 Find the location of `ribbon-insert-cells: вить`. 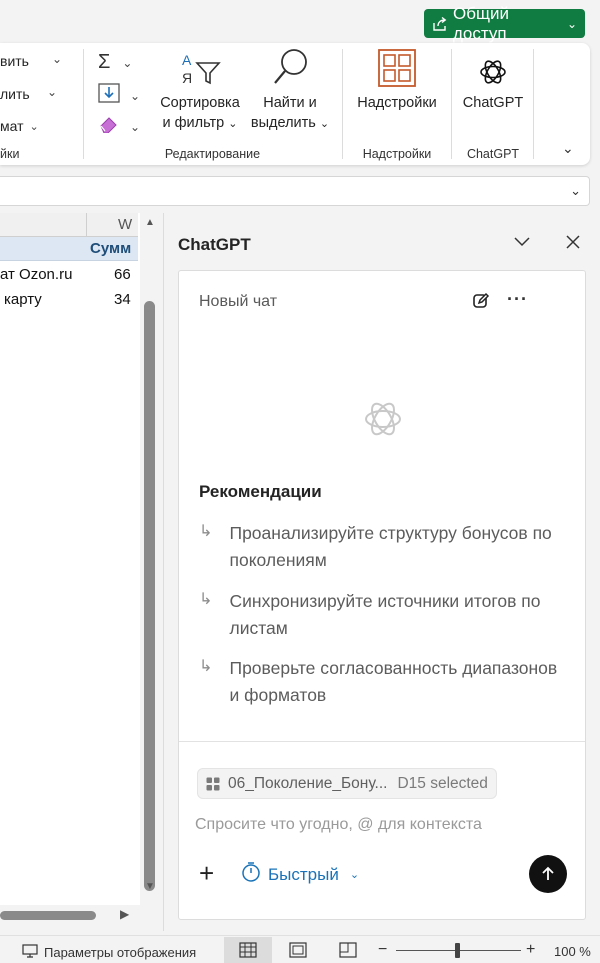

ribbon-insert-cells: вить is located at coordinates (14, 61).